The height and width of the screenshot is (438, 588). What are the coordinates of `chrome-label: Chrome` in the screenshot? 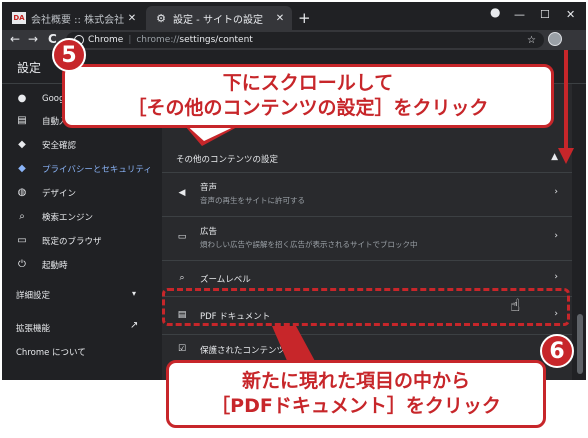 It's located at (106, 40).